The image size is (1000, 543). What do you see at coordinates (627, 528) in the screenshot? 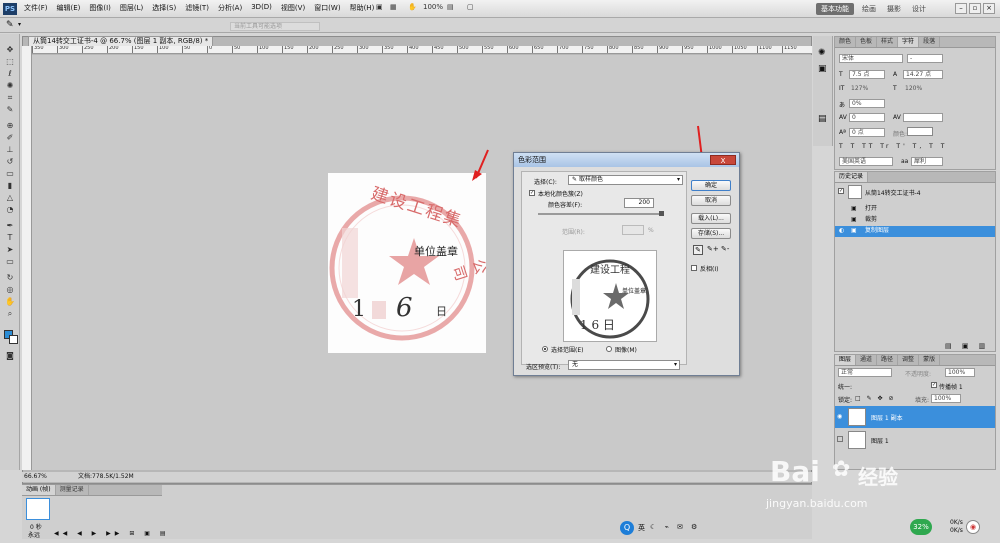
I see `search-icon: Q` at bounding box center [627, 528].